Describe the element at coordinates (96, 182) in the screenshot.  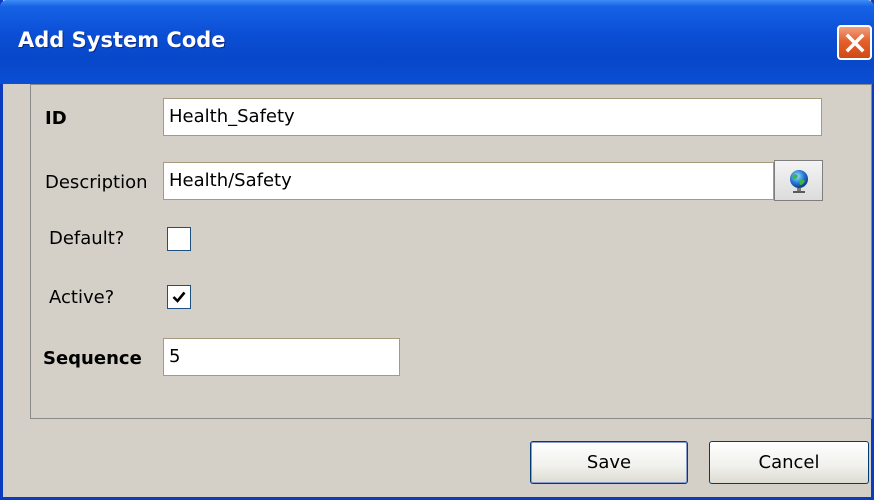
I see `description-label: Description` at that location.